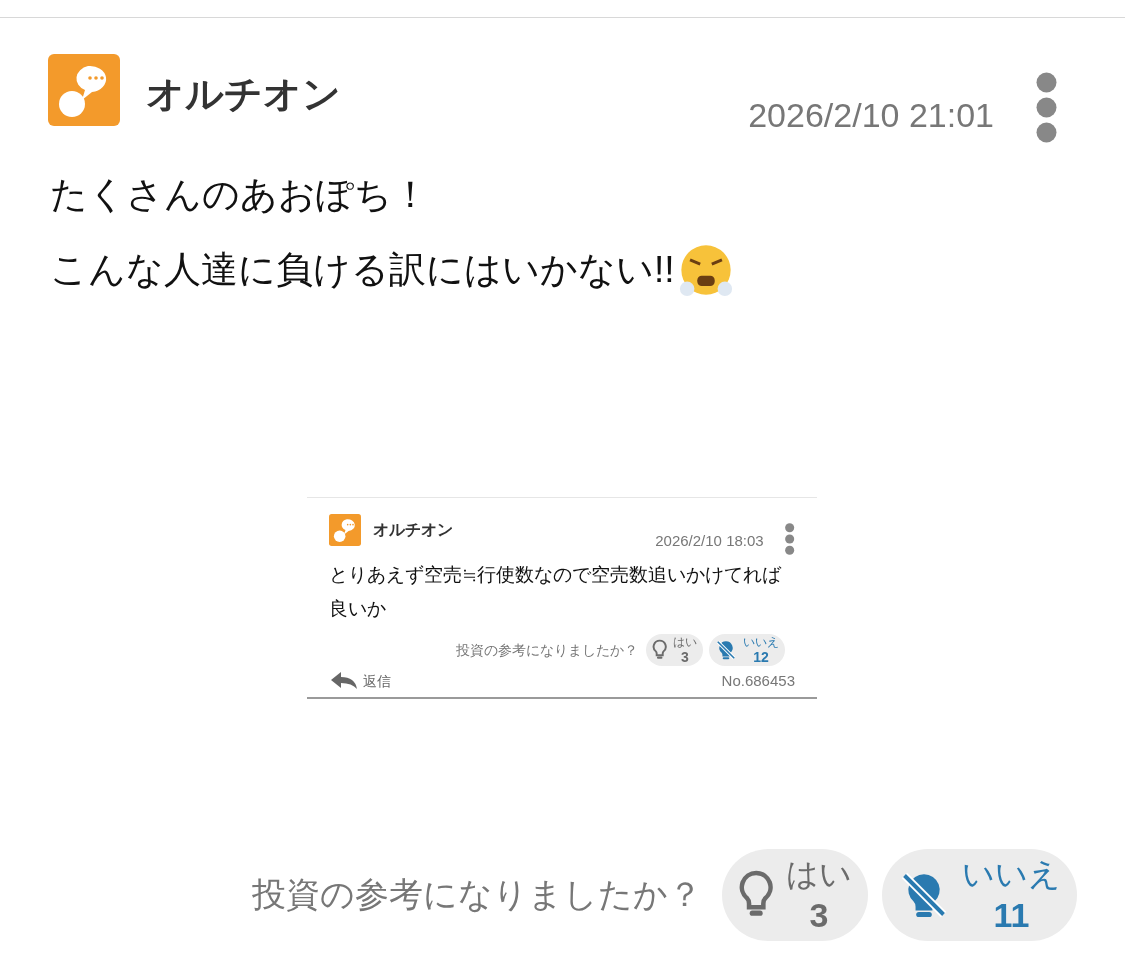  What do you see at coordinates (362, 270) in the screenshot?
I see `post-text: こんな人達に負ける訳にはいかない!!` at bounding box center [362, 270].